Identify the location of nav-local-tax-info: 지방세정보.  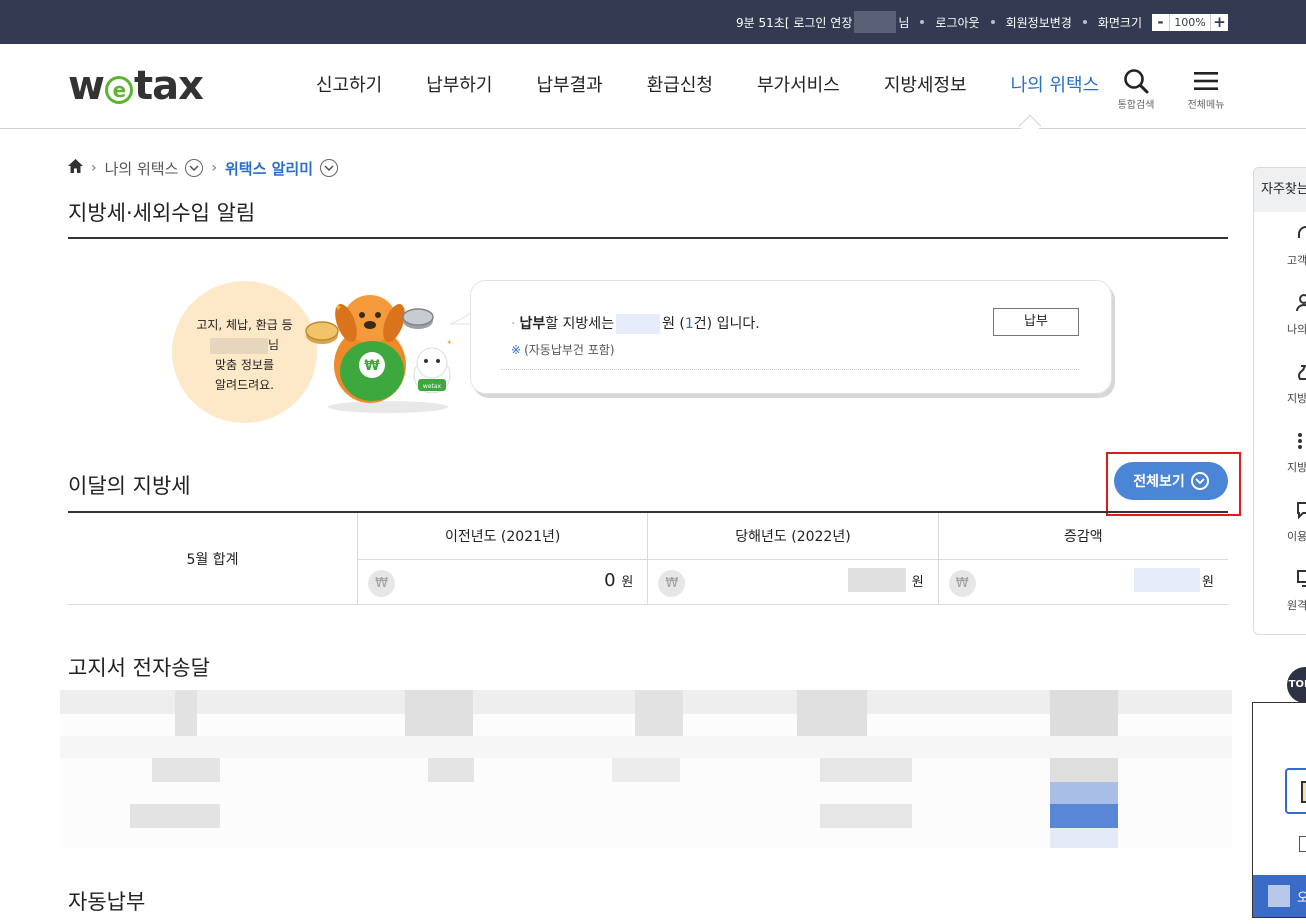
(925, 86).